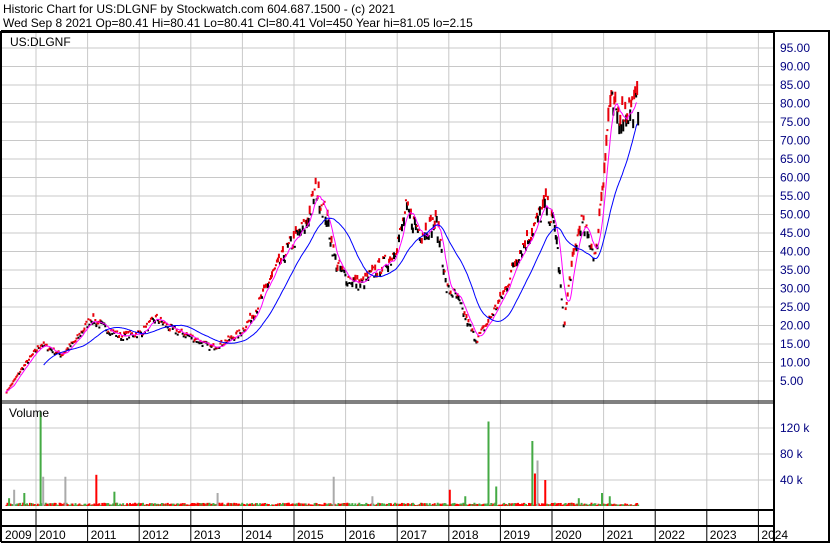  I want to click on year-label: 2019, so click(516, 535).